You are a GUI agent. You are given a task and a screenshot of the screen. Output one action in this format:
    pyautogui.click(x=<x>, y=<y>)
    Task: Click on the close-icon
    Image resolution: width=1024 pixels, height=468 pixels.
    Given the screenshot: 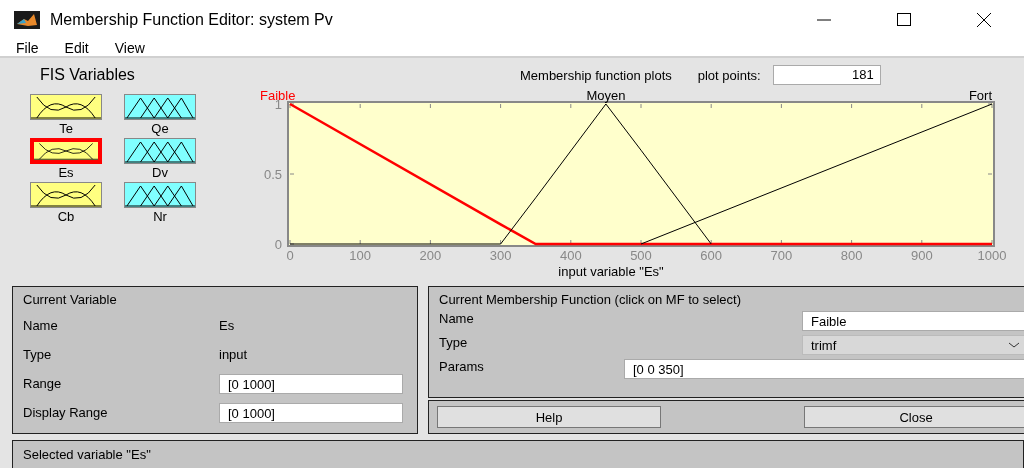 What is the action you would take?
    pyautogui.click(x=984, y=20)
    